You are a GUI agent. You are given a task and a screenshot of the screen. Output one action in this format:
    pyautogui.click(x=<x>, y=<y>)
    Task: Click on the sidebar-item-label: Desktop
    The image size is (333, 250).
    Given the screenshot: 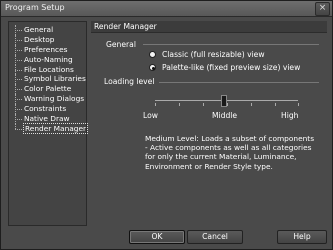 What is the action you would take?
    pyautogui.click(x=39, y=39)
    